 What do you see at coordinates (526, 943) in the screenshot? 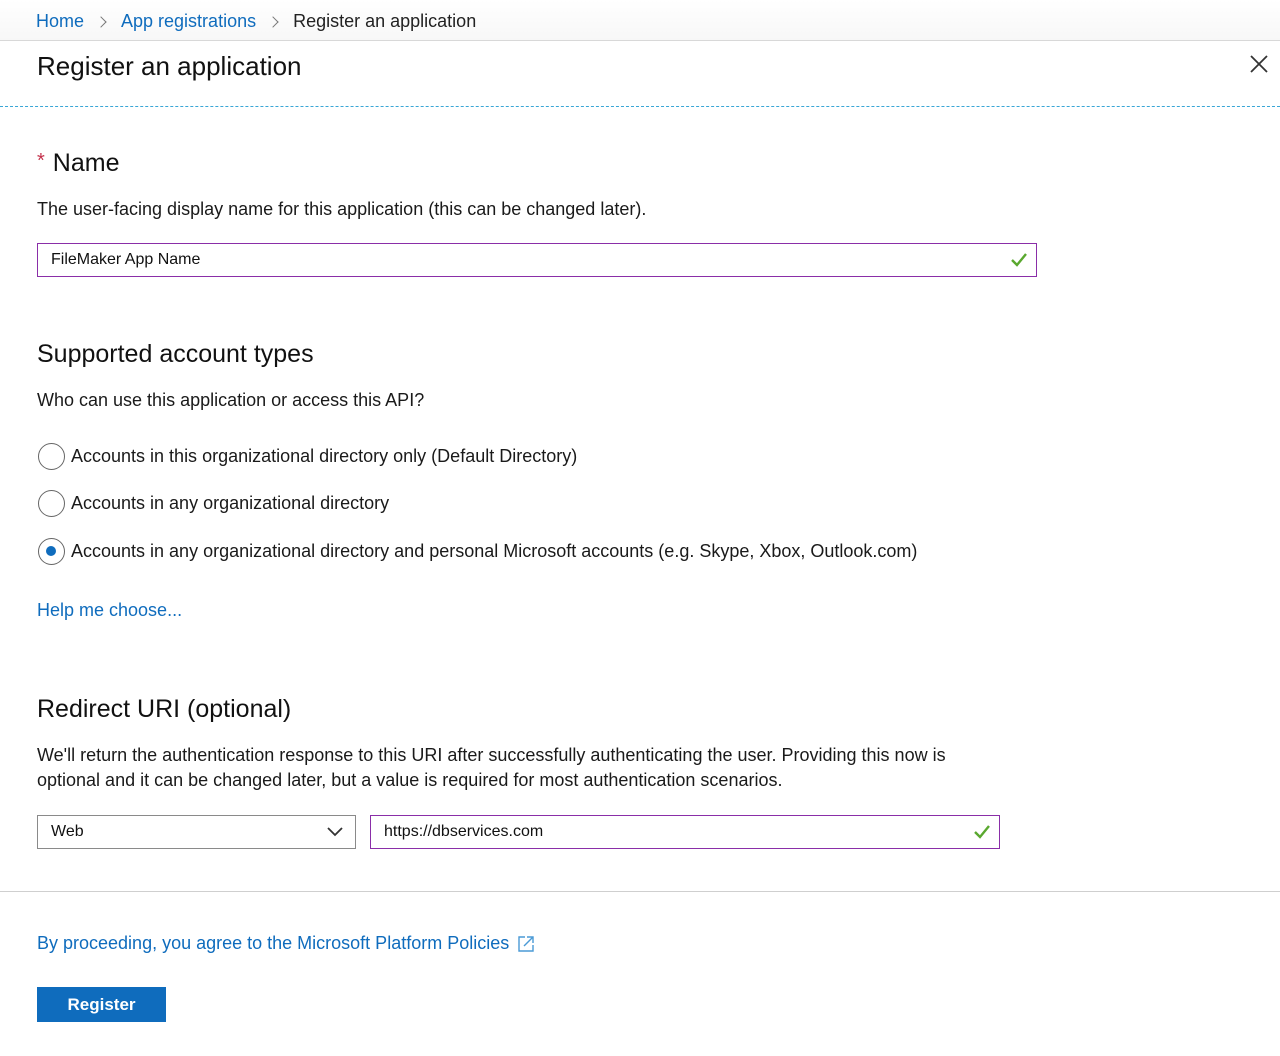
I see `external-link-icon` at bounding box center [526, 943].